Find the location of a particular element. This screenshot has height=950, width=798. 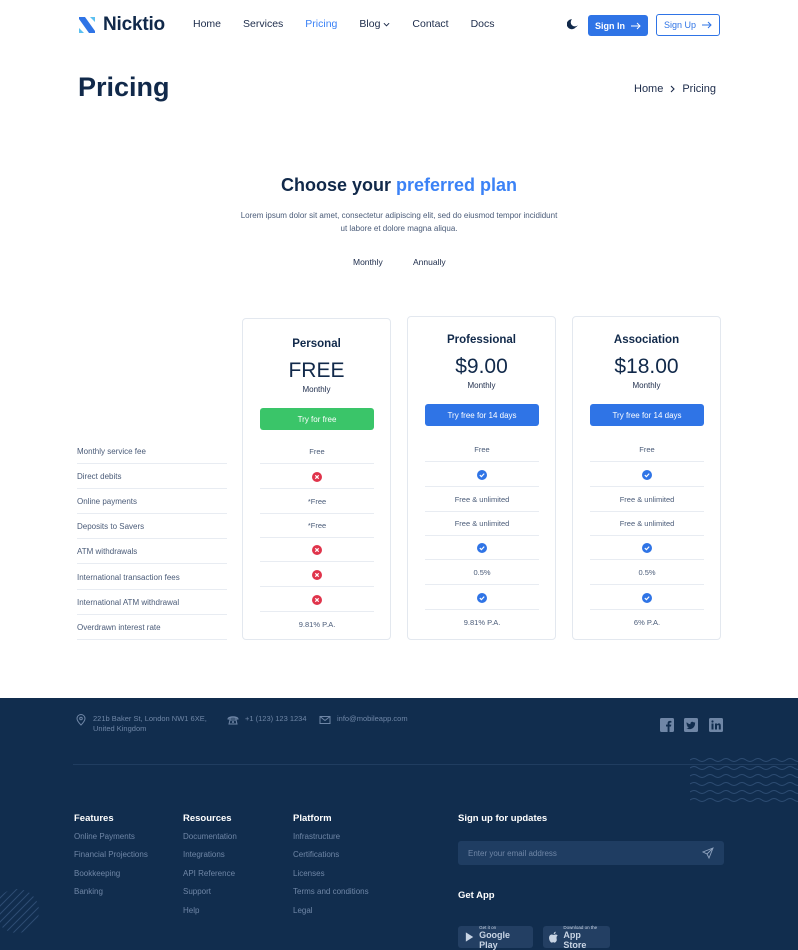

footer-col-title: Resources is located at coordinates (207, 818).